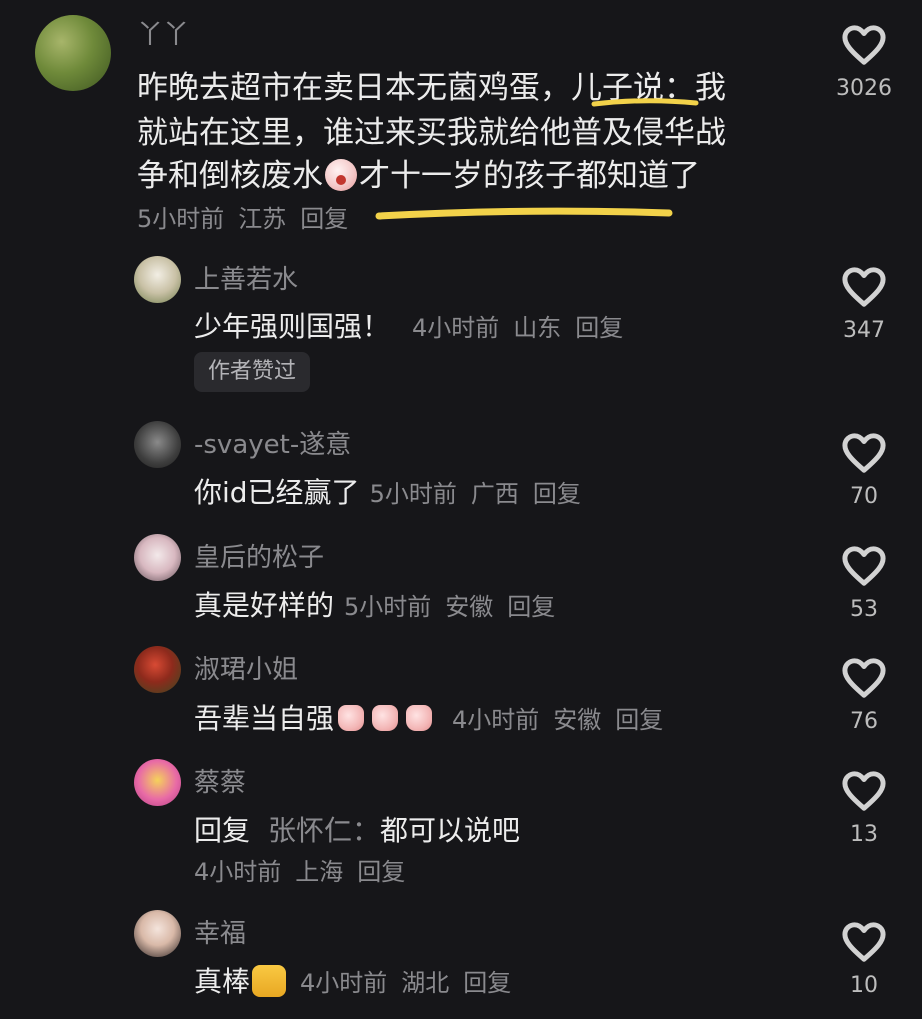  Describe the element at coordinates (262, 219) in the screenshot. I see `comment-location: 江苏` at that location.